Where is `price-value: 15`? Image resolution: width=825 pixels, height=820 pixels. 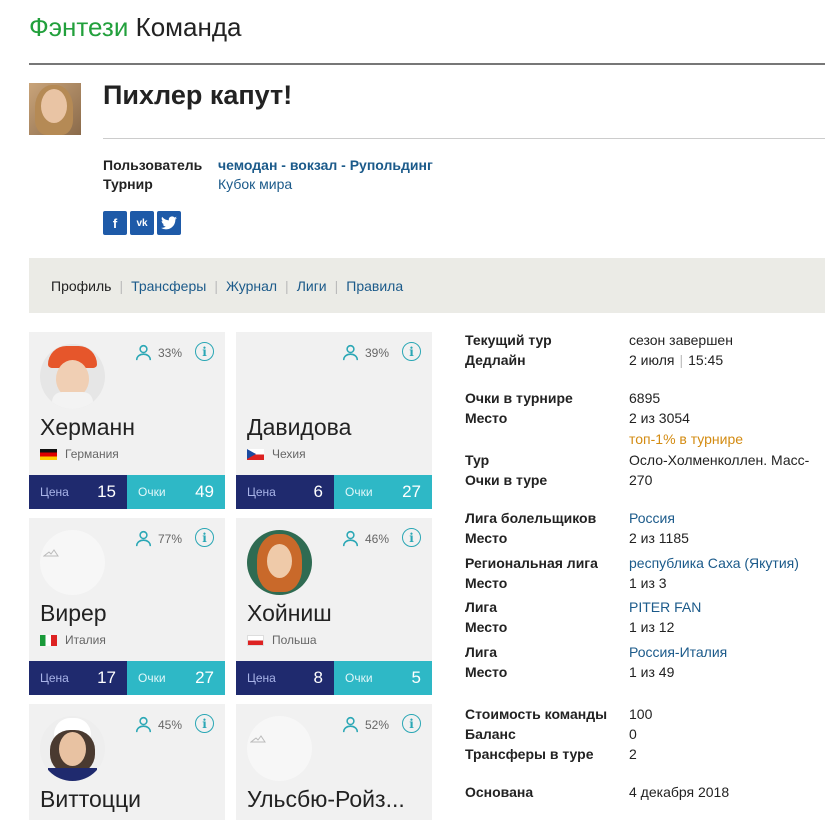 price-value: 15 is located at coordinates (106, 491).